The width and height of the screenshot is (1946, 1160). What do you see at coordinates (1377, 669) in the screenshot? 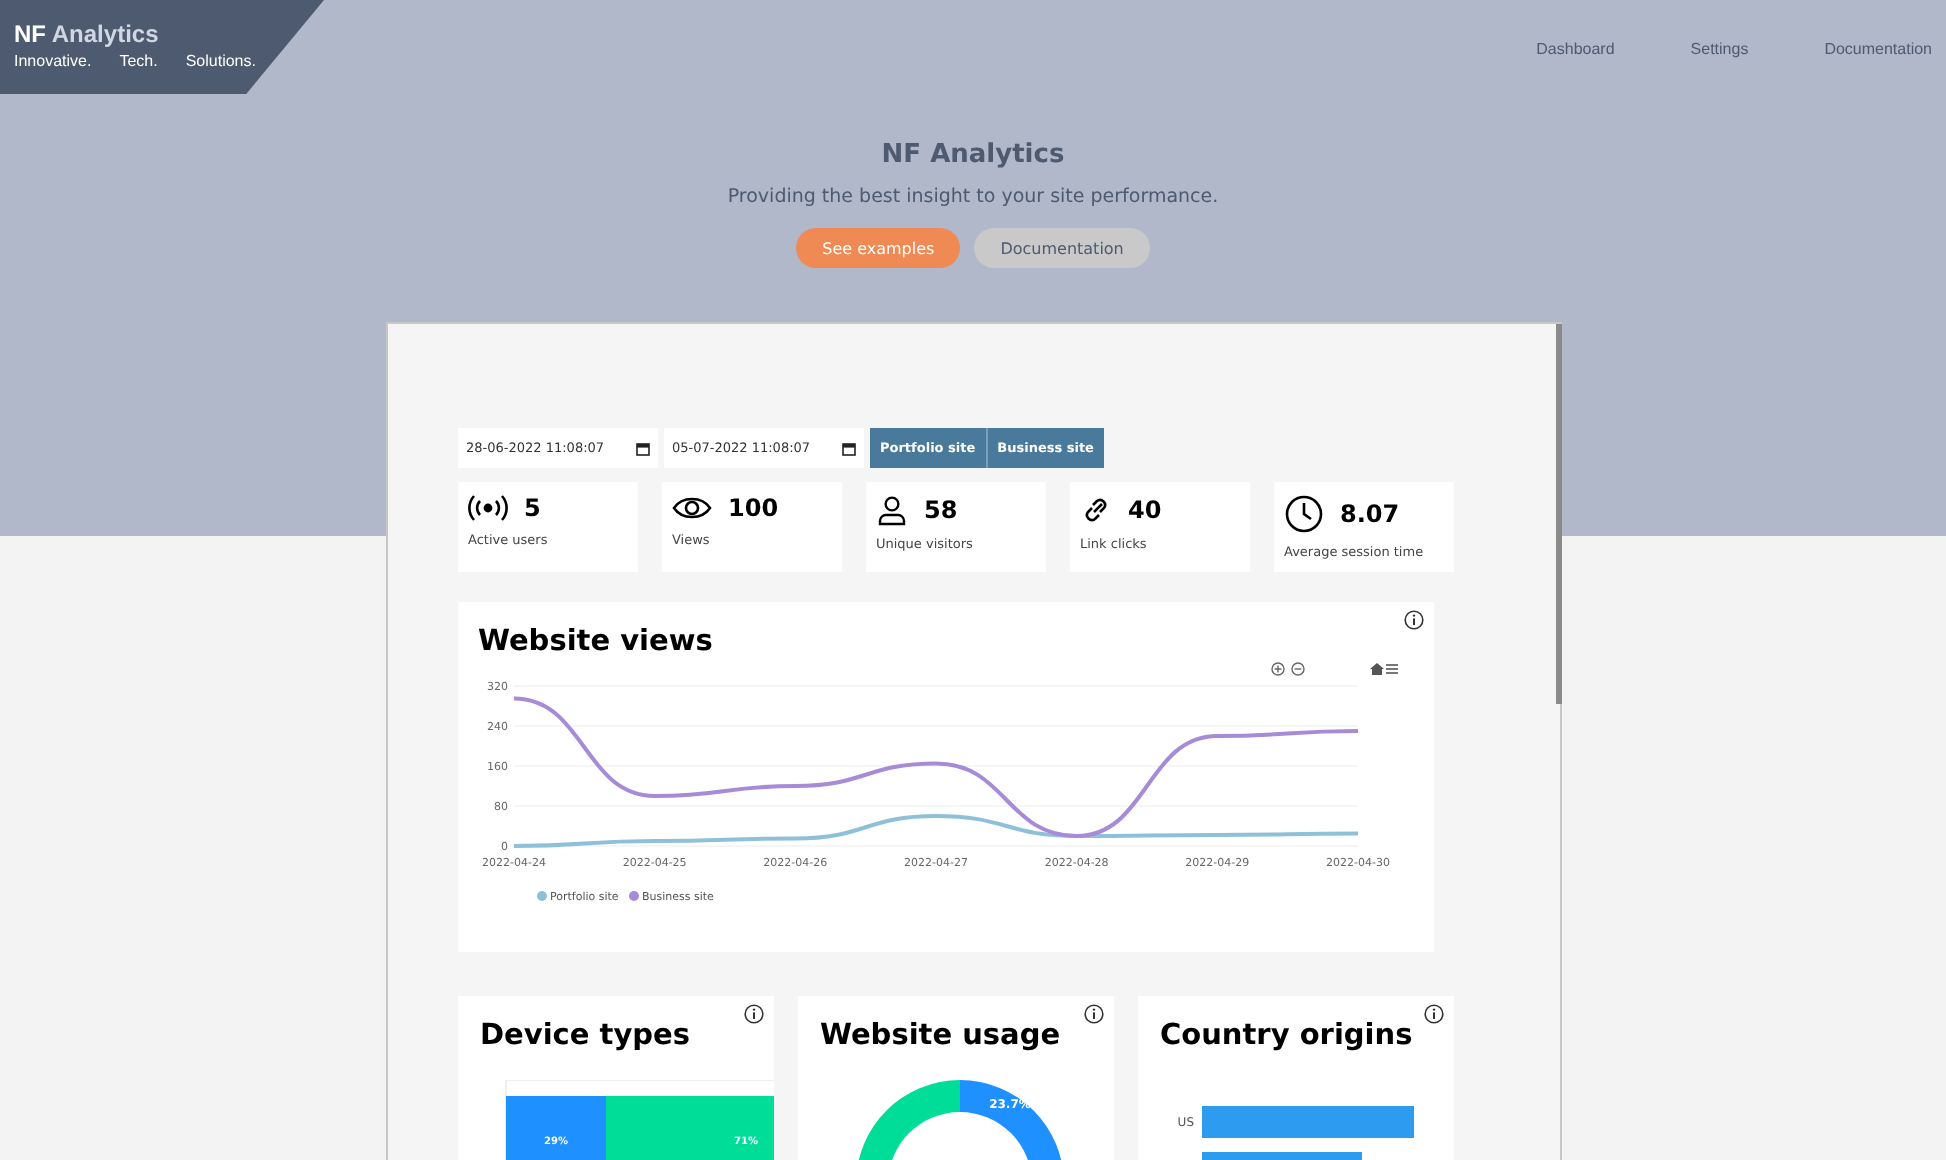
I see `home-icon` at bounding box center [1377, 669].